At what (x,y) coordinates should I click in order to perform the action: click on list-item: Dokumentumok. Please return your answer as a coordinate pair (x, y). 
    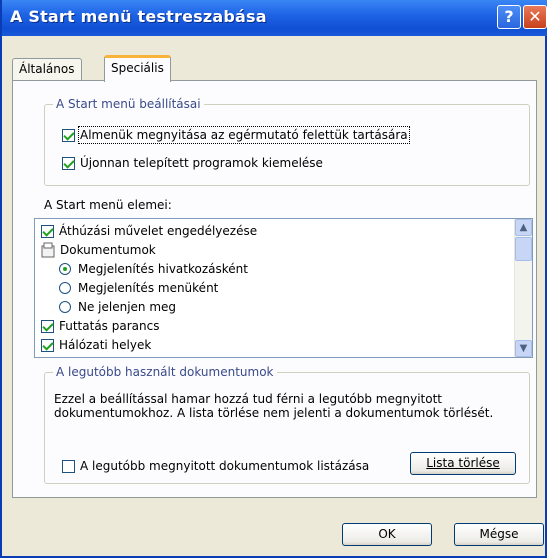
    Looking at the image, I should click on (98, 250).